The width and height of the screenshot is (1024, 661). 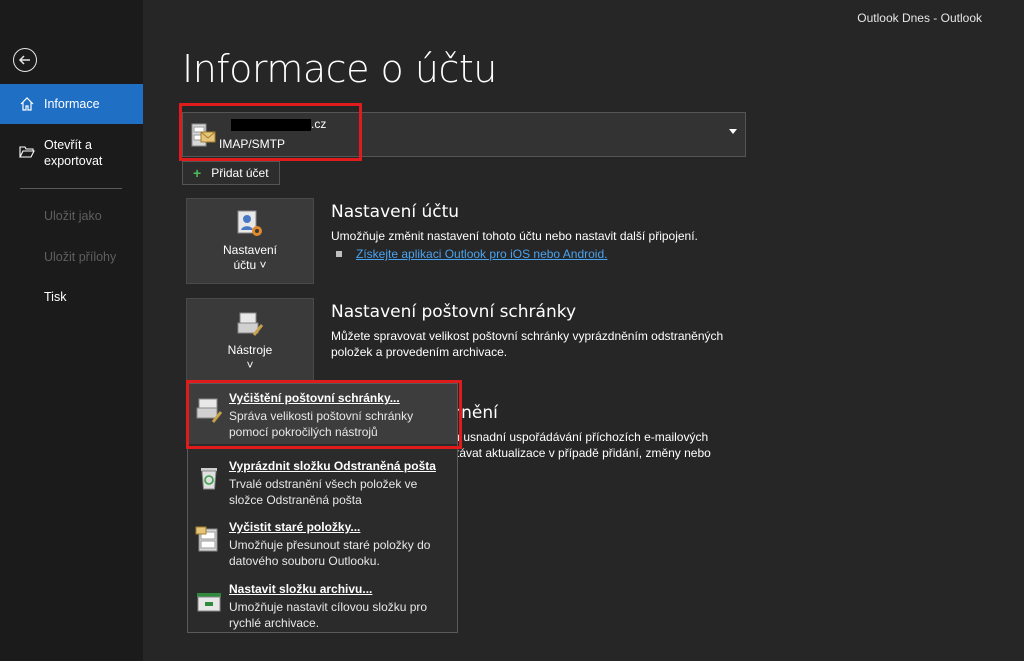 What do you see at coordinates (55, 297) in the screenshot?
I see `sidebar-item-label: Tisk` at bounding box center [55, 297].